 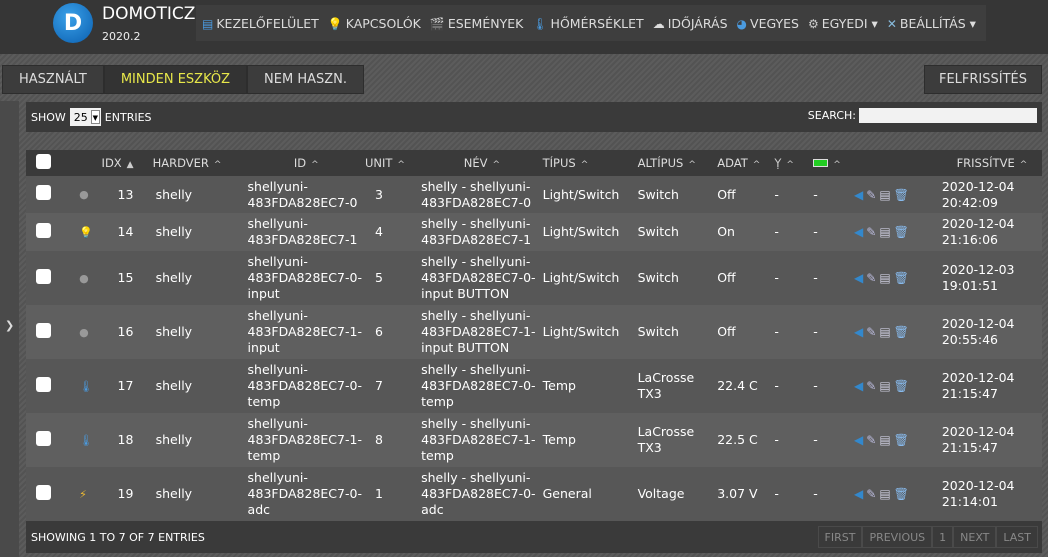 I want to click on sidebar-toggle: ❯, so click(x=9, y=329).